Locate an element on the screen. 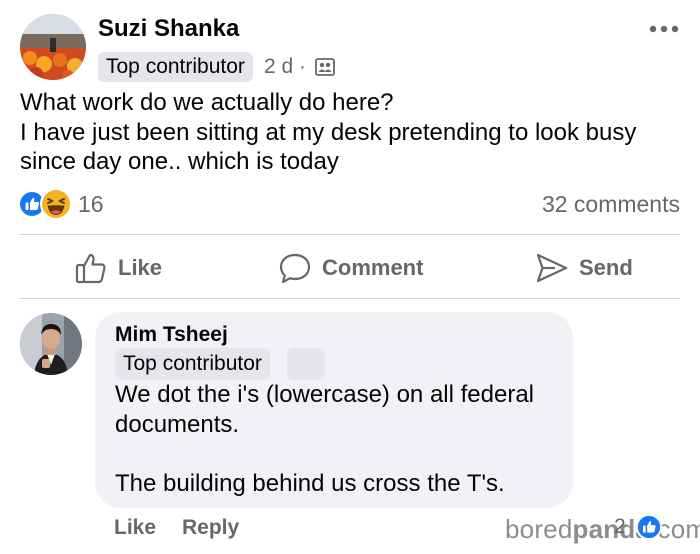 The image size is (700, 554). boredpanda-watermark: boredpanda.com is located at coordinates (602, 529).